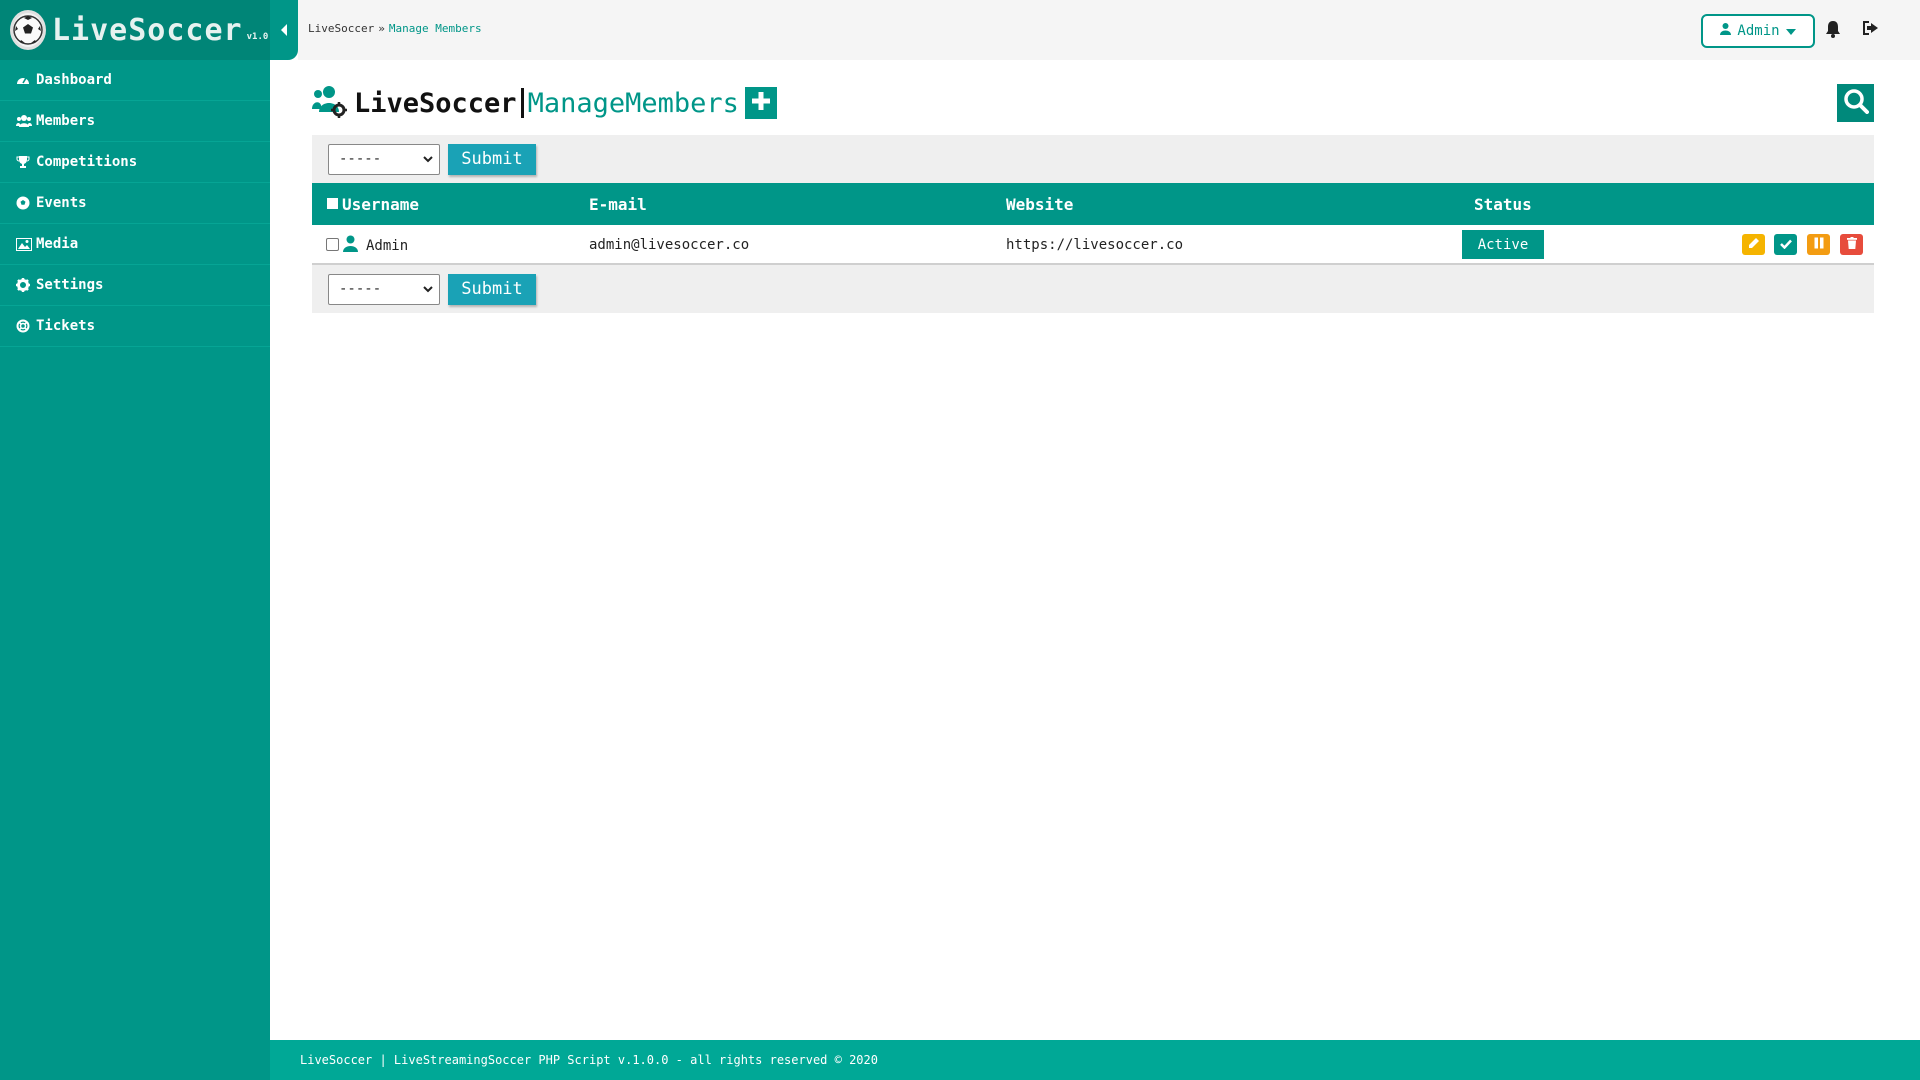  Describe the element at coordinates (1093, 204) in the screenshot. I see `members-table-header: Username E-mail Website Status` at that location.